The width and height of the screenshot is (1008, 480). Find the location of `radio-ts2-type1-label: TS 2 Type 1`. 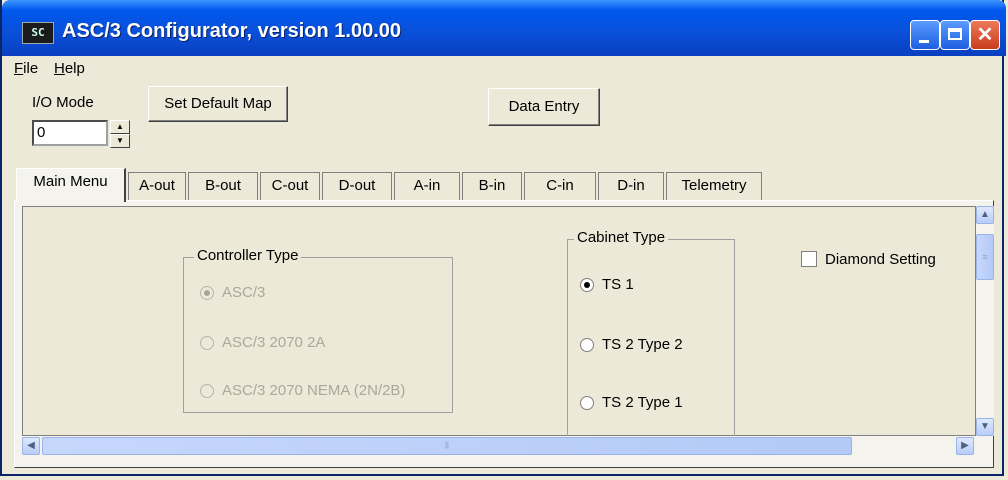

radio-ts2-type1-label: TS 2 Type 1 is located at coordinates (642, 402).